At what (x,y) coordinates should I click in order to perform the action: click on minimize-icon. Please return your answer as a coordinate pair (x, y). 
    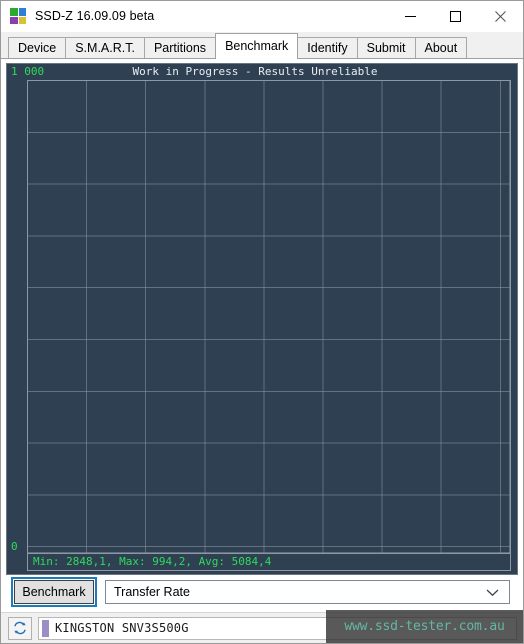
    Looking at the image, I should click on (410, 16).